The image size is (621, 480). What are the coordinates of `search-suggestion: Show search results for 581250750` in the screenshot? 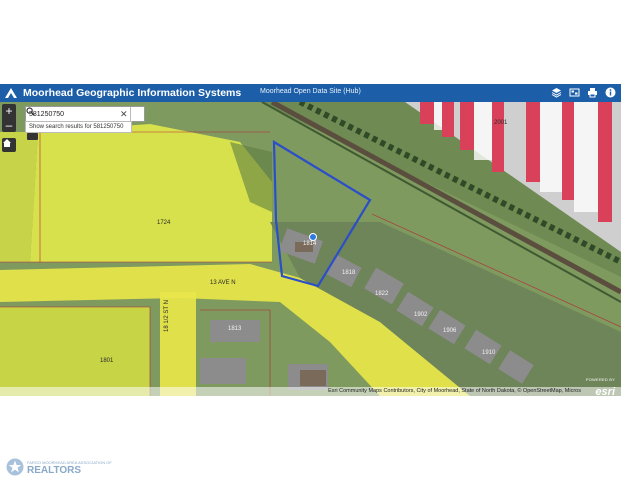 It's located at (78, 127).